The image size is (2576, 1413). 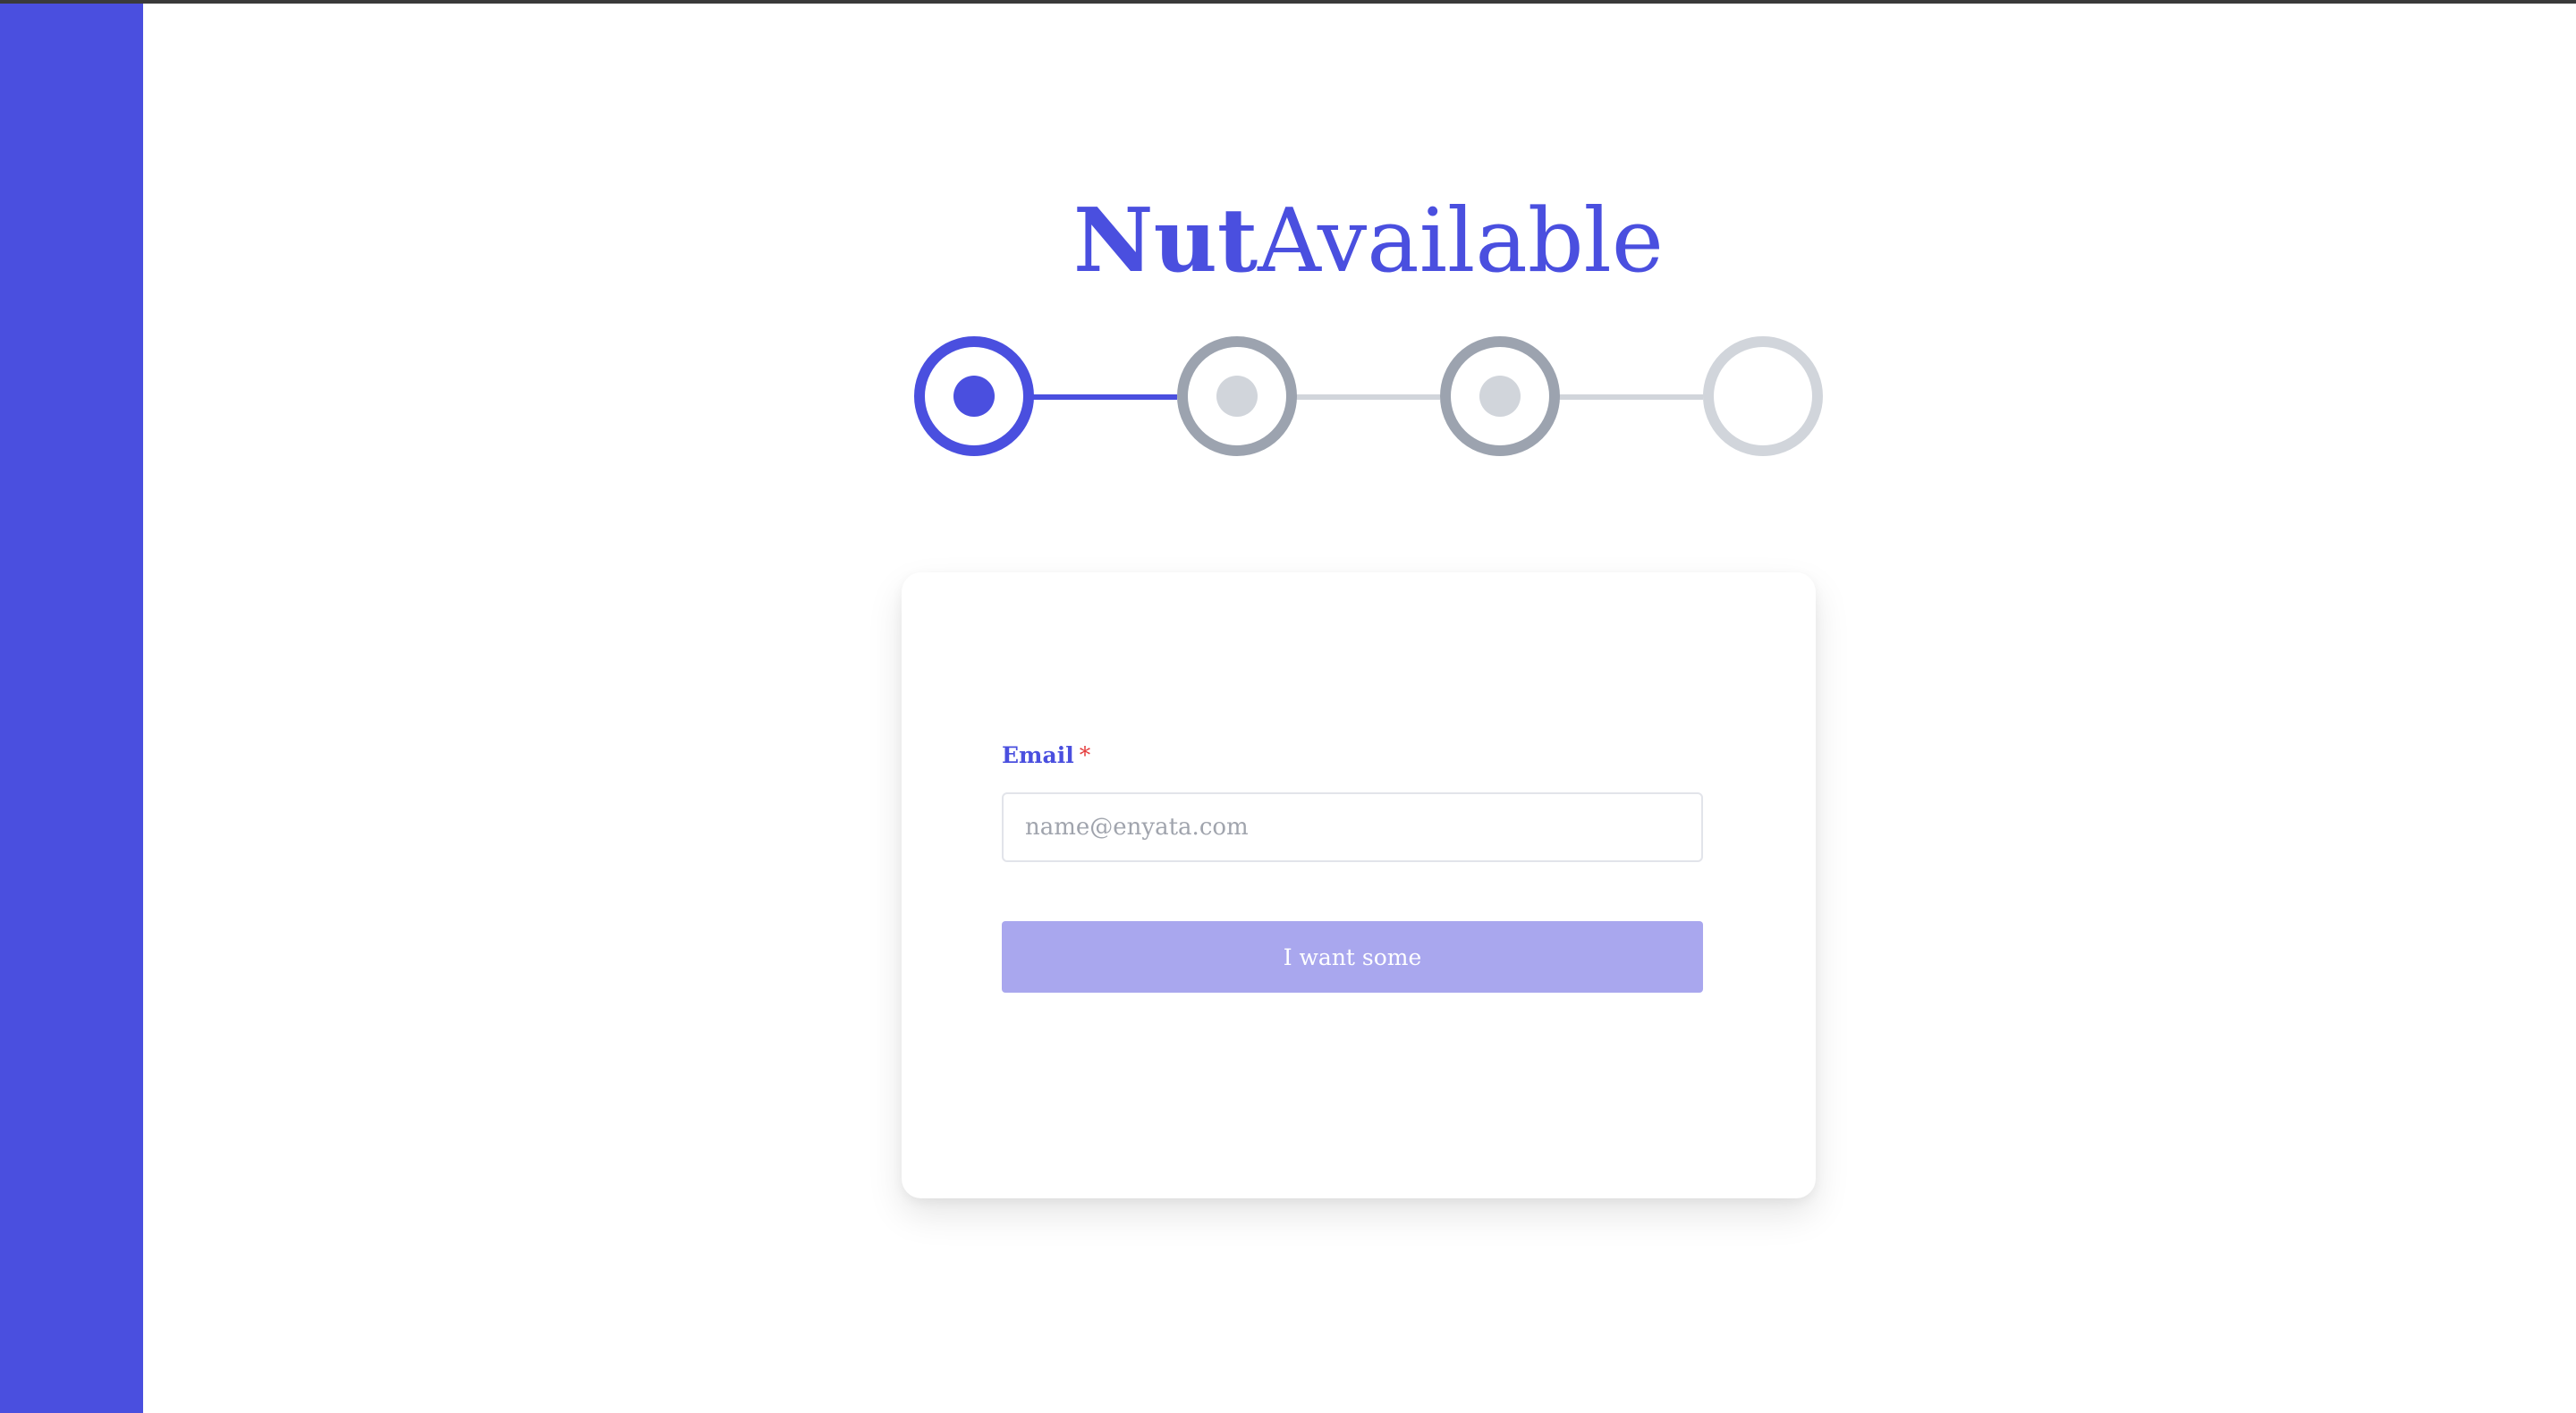 I want to click on step-3-indicator, so click(x=1500, y=396).